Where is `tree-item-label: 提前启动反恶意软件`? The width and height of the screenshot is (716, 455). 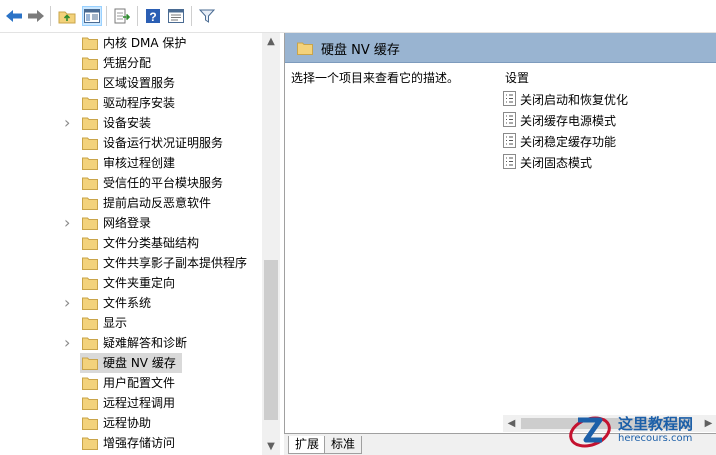 tree-item-label: 提前启动反恶意软件 is located at coordinates (157, 203).